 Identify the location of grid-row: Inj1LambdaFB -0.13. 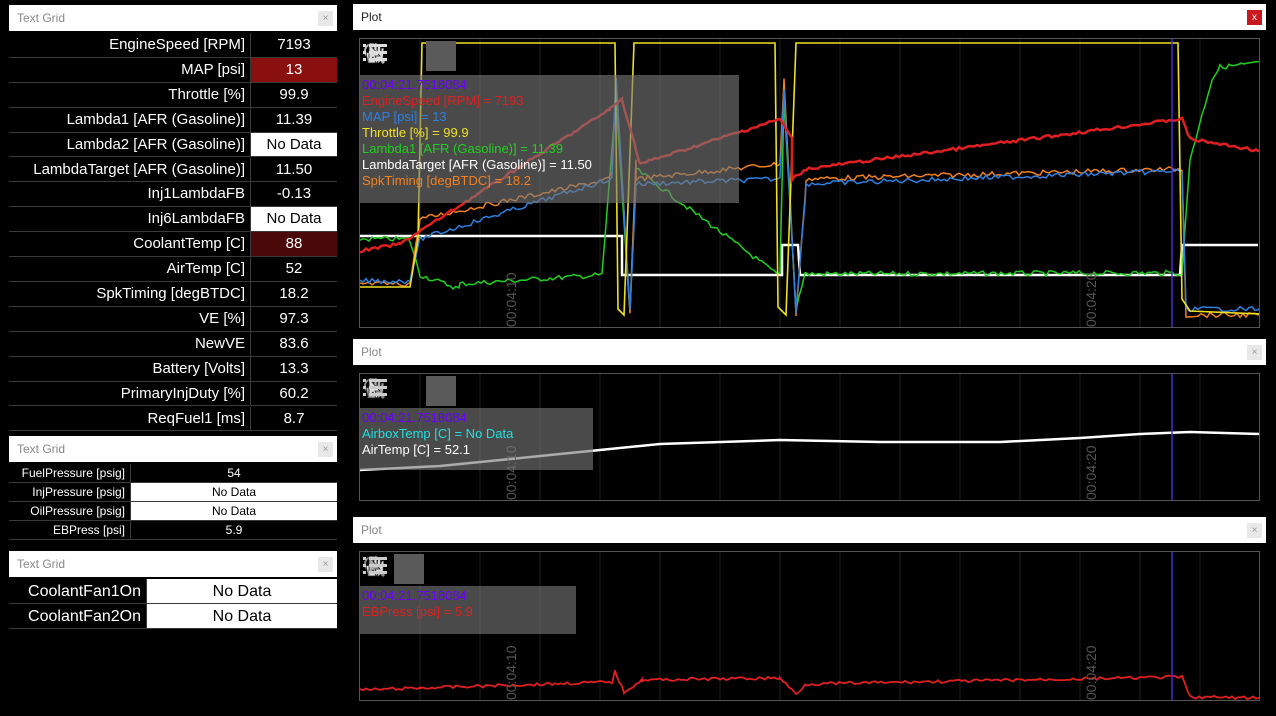
(173, 195).